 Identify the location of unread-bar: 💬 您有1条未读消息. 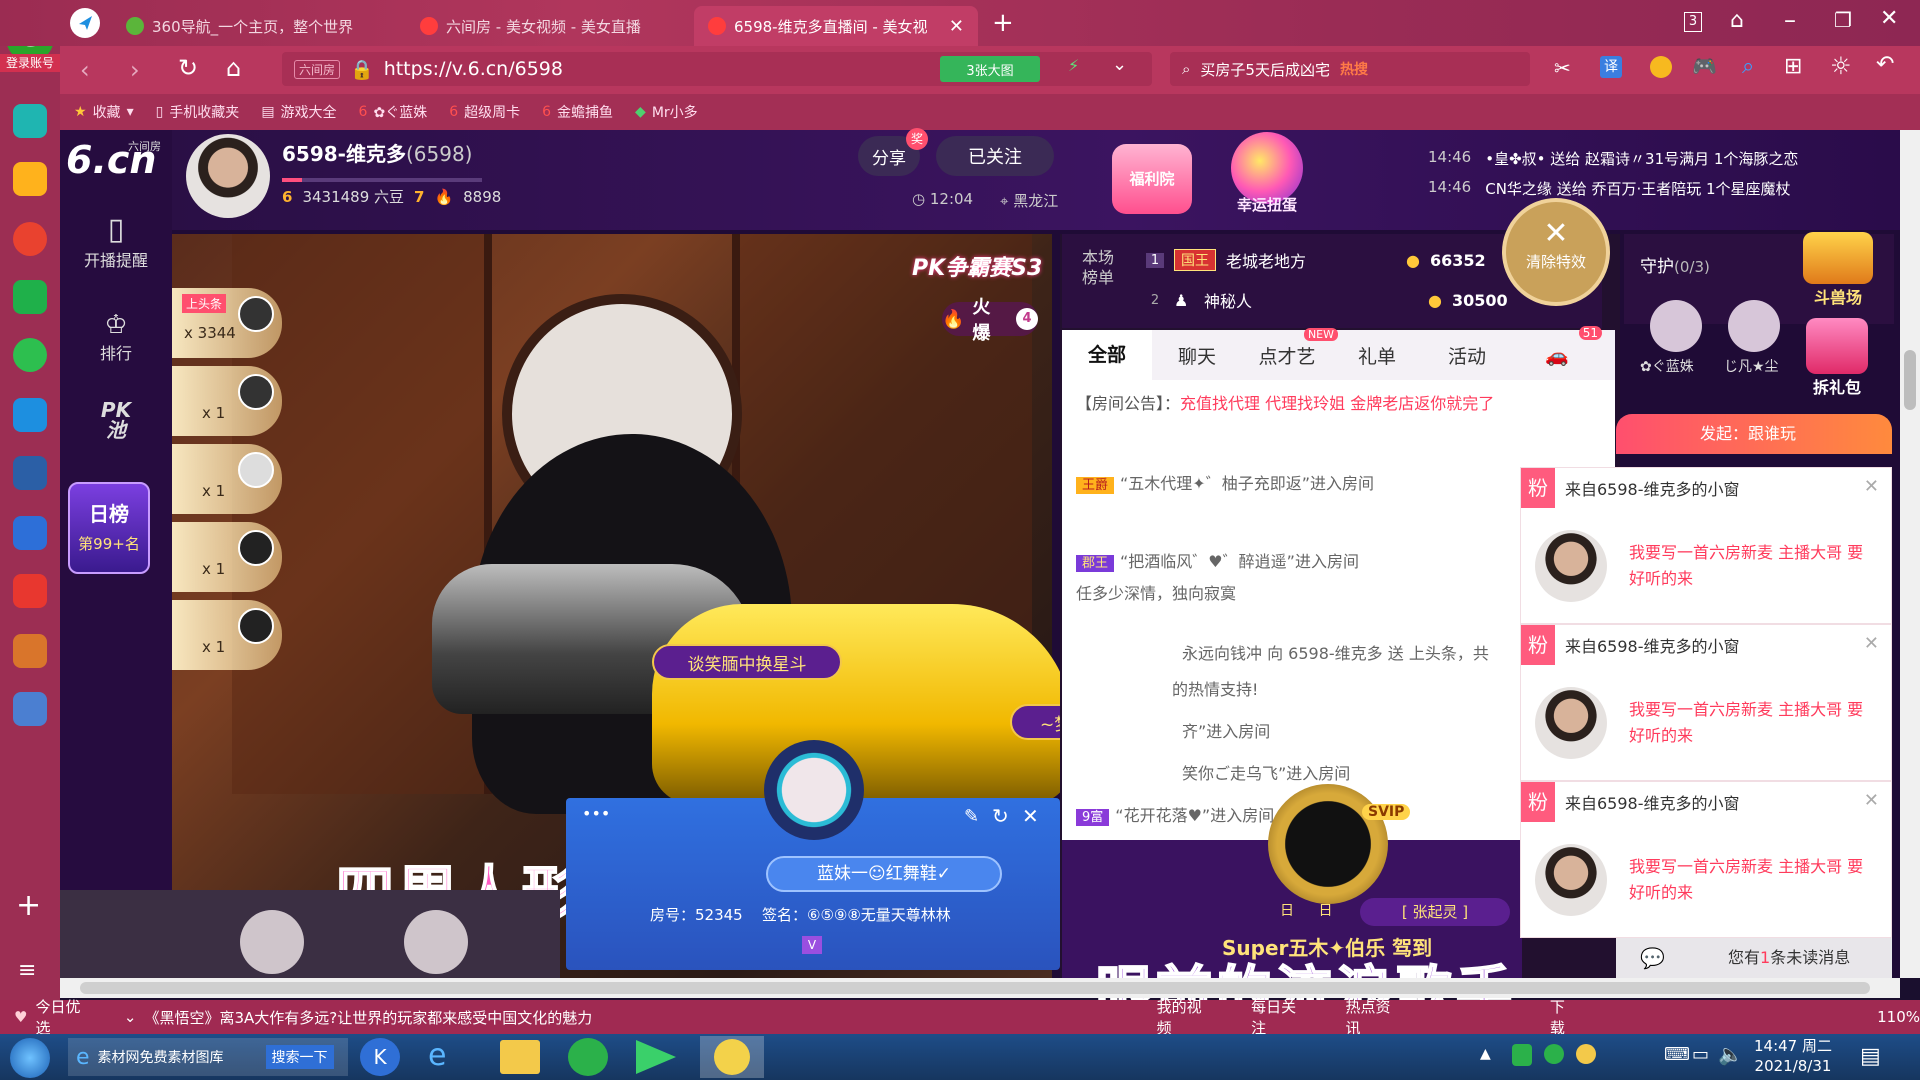
(1754, 958).